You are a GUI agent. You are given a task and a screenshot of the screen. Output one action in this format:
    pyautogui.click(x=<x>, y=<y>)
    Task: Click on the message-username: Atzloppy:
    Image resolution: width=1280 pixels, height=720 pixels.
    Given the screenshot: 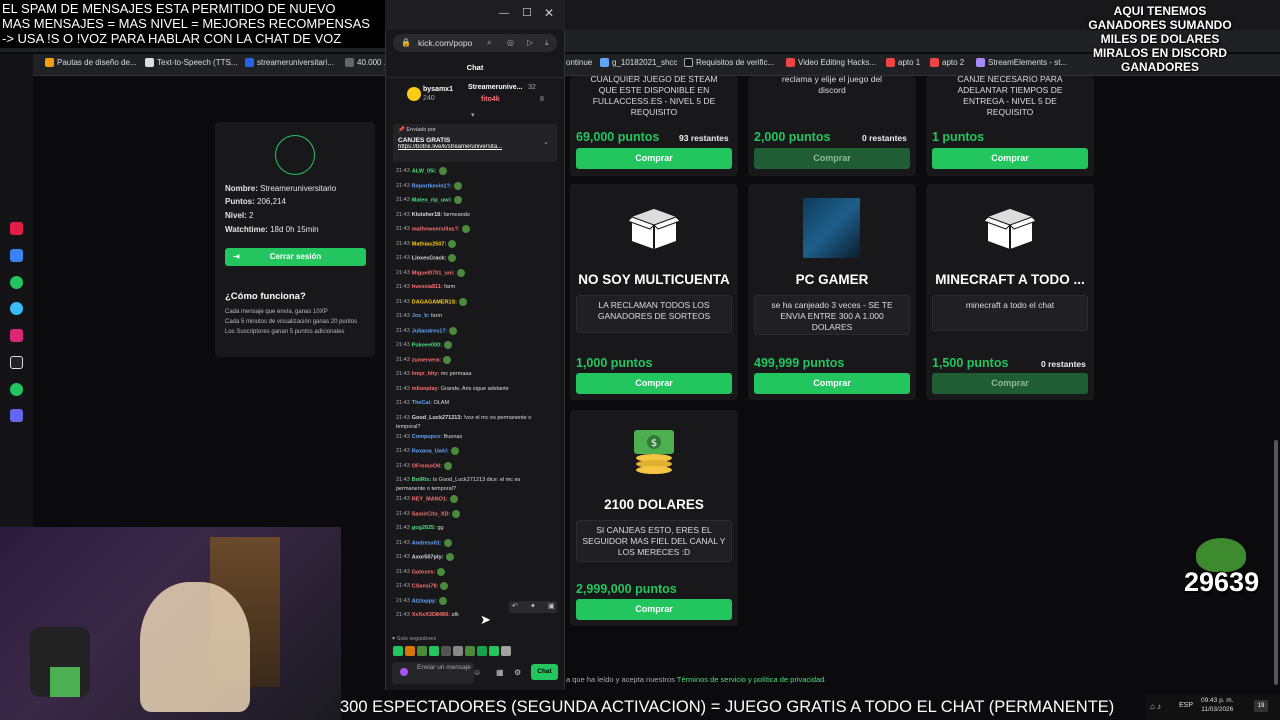 What is the action you would take?
    pyautogui.click(x=424, y=601)
    